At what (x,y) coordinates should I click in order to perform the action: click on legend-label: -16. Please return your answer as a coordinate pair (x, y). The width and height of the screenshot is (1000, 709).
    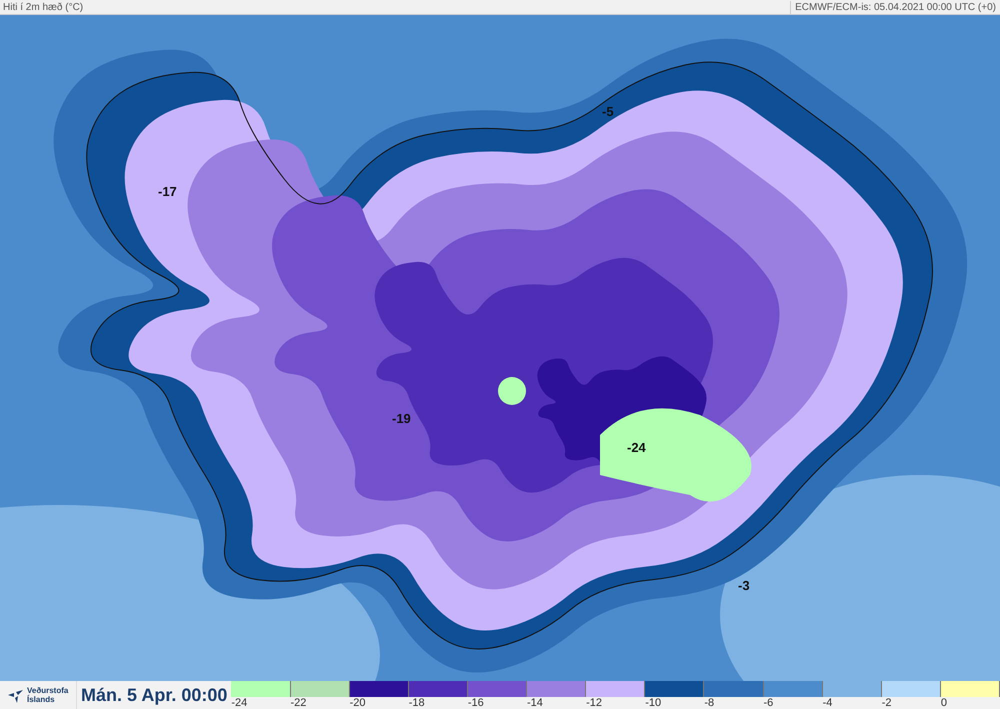
    Looking at the image, I should click on (476, 703).